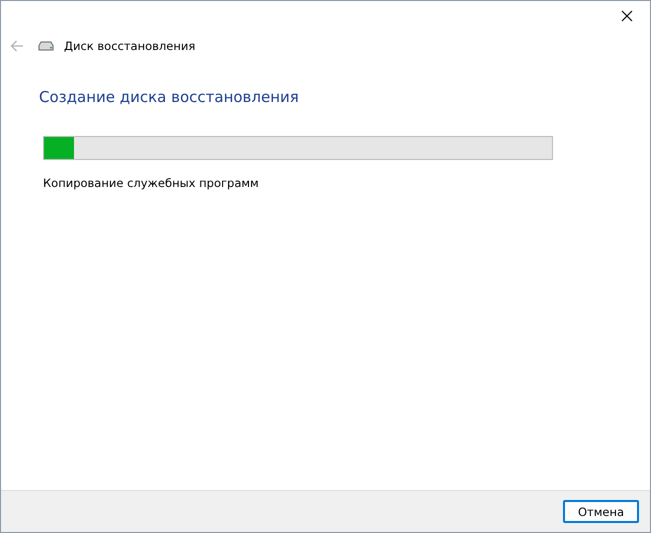  Describe the element at coordinates (169, 97) in the screenshot. I see `page-heading: Создание диска восстановления` at that location.